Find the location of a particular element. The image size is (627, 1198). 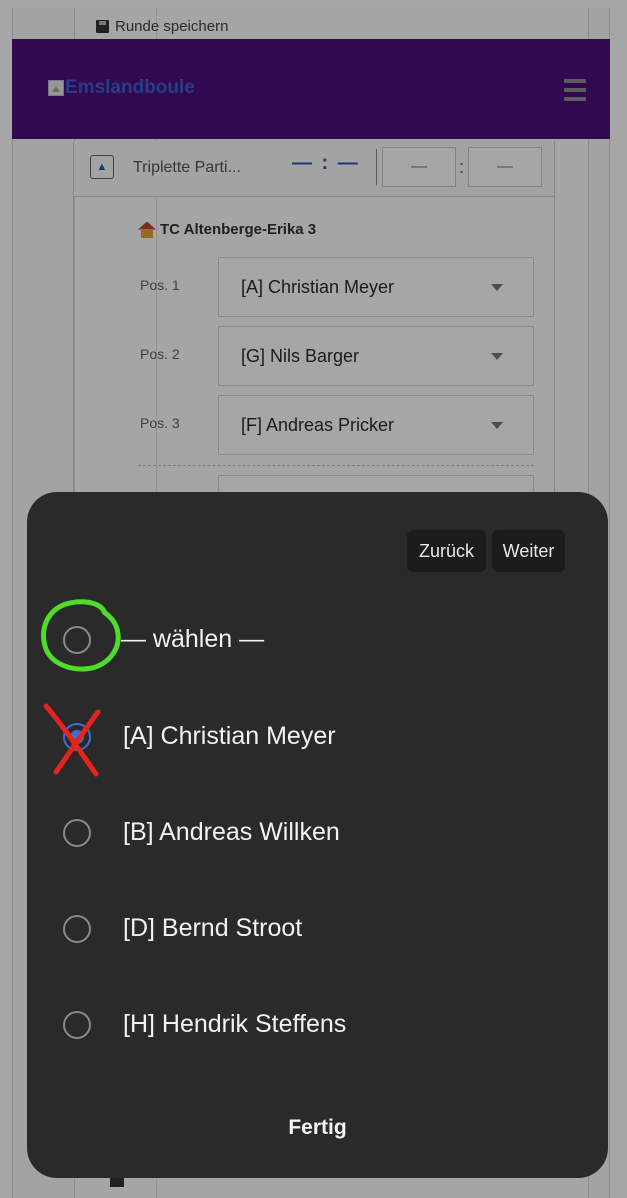

back-button: Zurück is located at coordinates (446, 551).